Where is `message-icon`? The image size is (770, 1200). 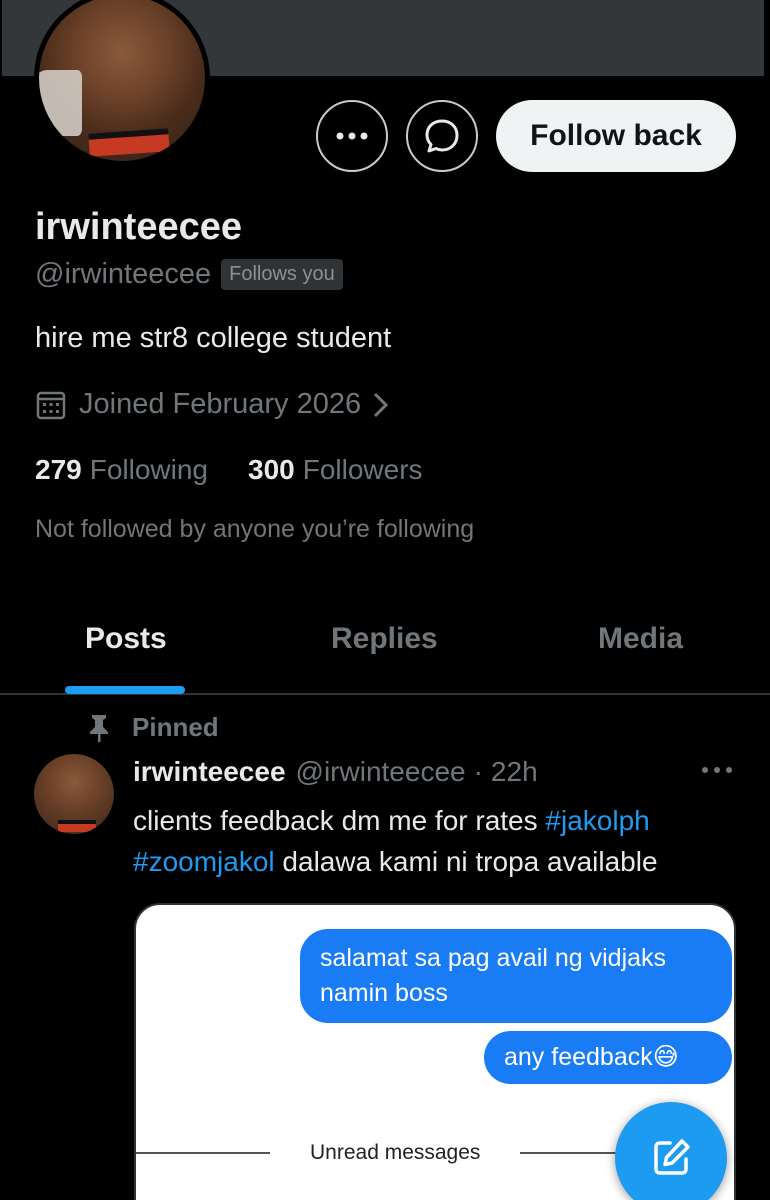 message-icon is located at coordinates (442, 136).